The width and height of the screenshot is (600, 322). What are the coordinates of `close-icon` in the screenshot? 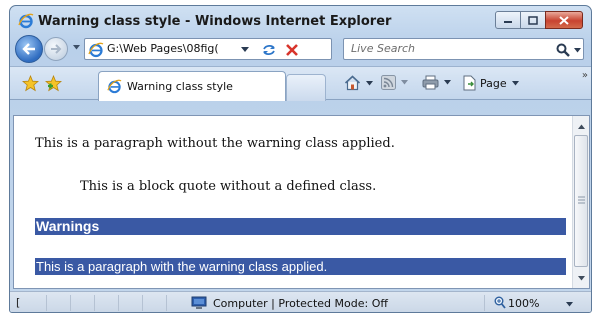 It's located at (564, 20).